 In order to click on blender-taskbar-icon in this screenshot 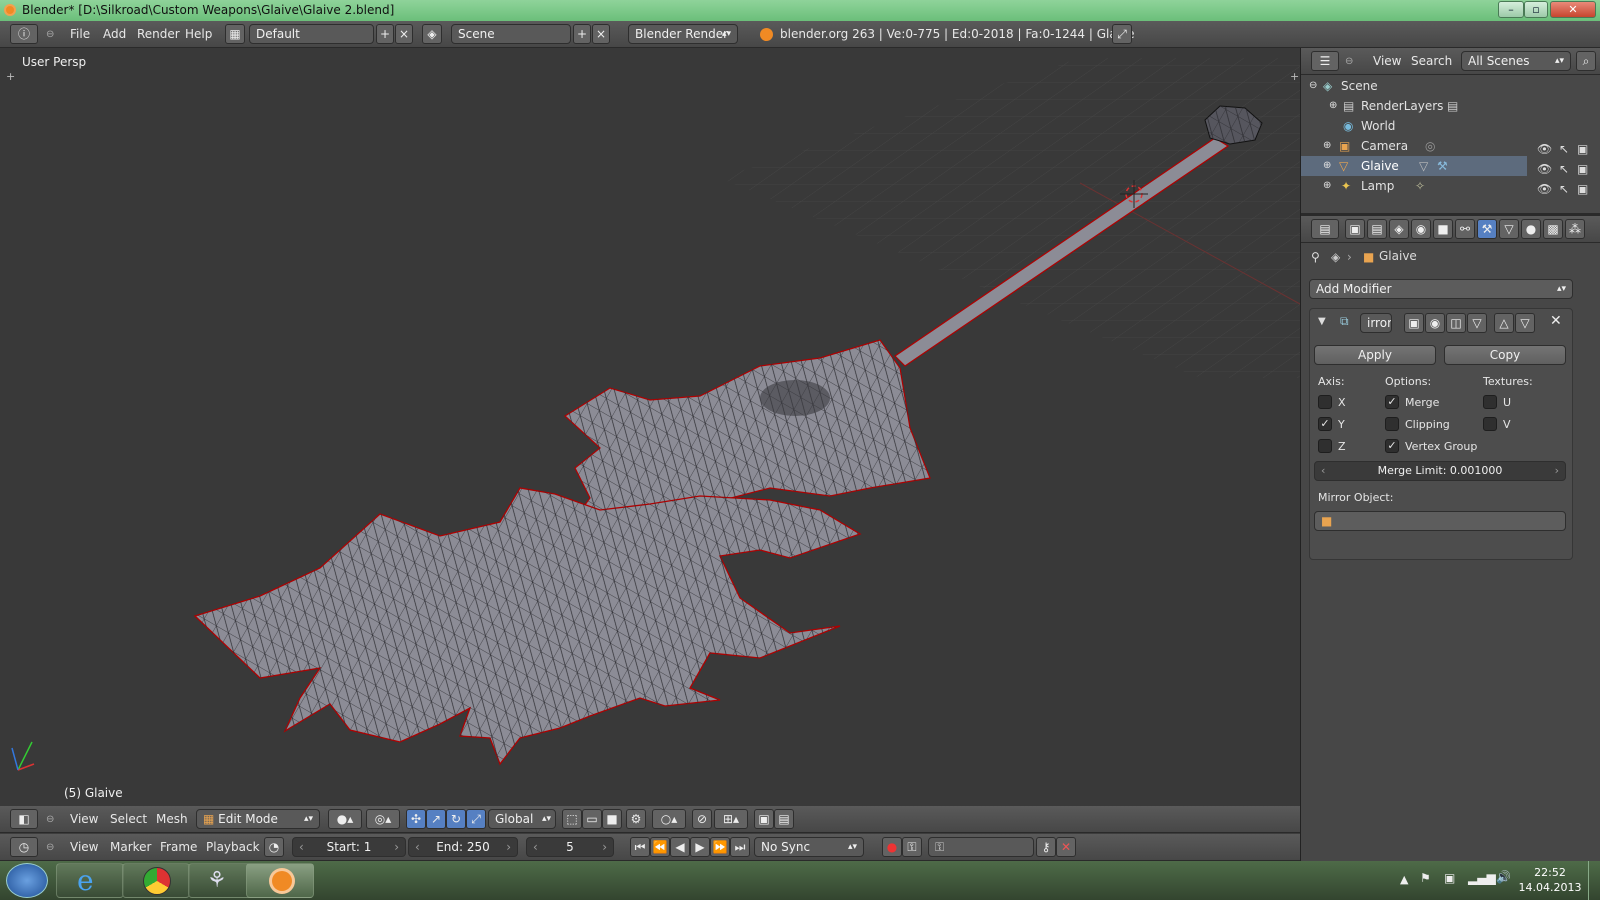, I will do `click(280, 880)`.